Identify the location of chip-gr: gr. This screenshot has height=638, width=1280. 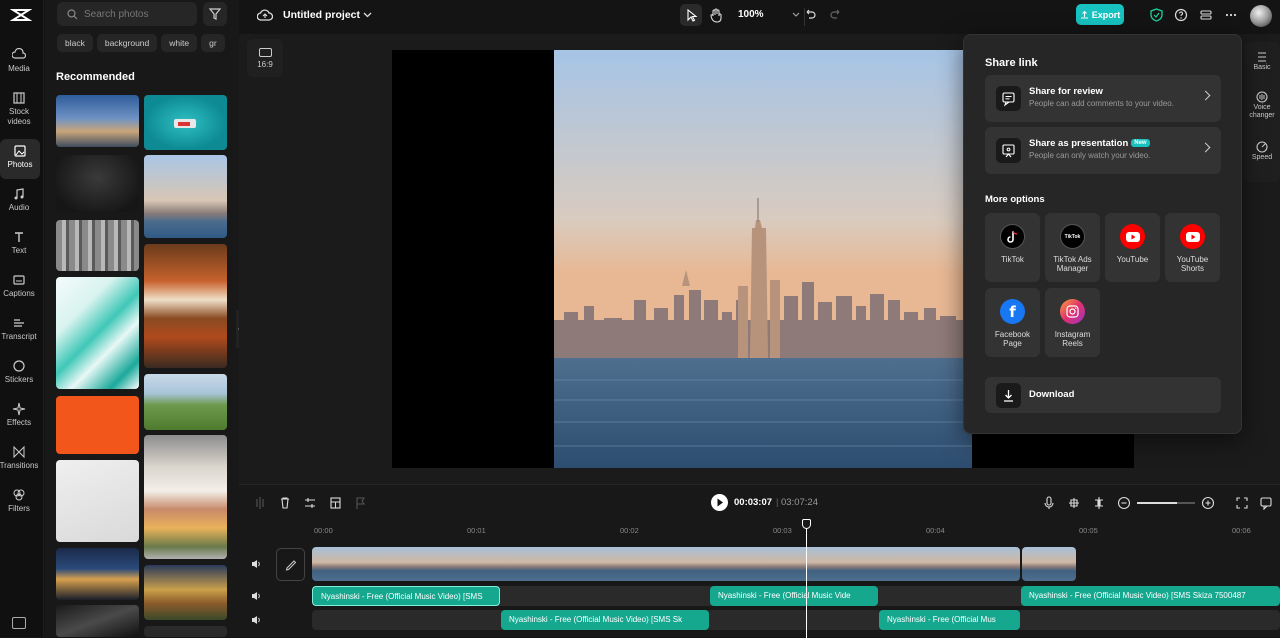
(213, 43).